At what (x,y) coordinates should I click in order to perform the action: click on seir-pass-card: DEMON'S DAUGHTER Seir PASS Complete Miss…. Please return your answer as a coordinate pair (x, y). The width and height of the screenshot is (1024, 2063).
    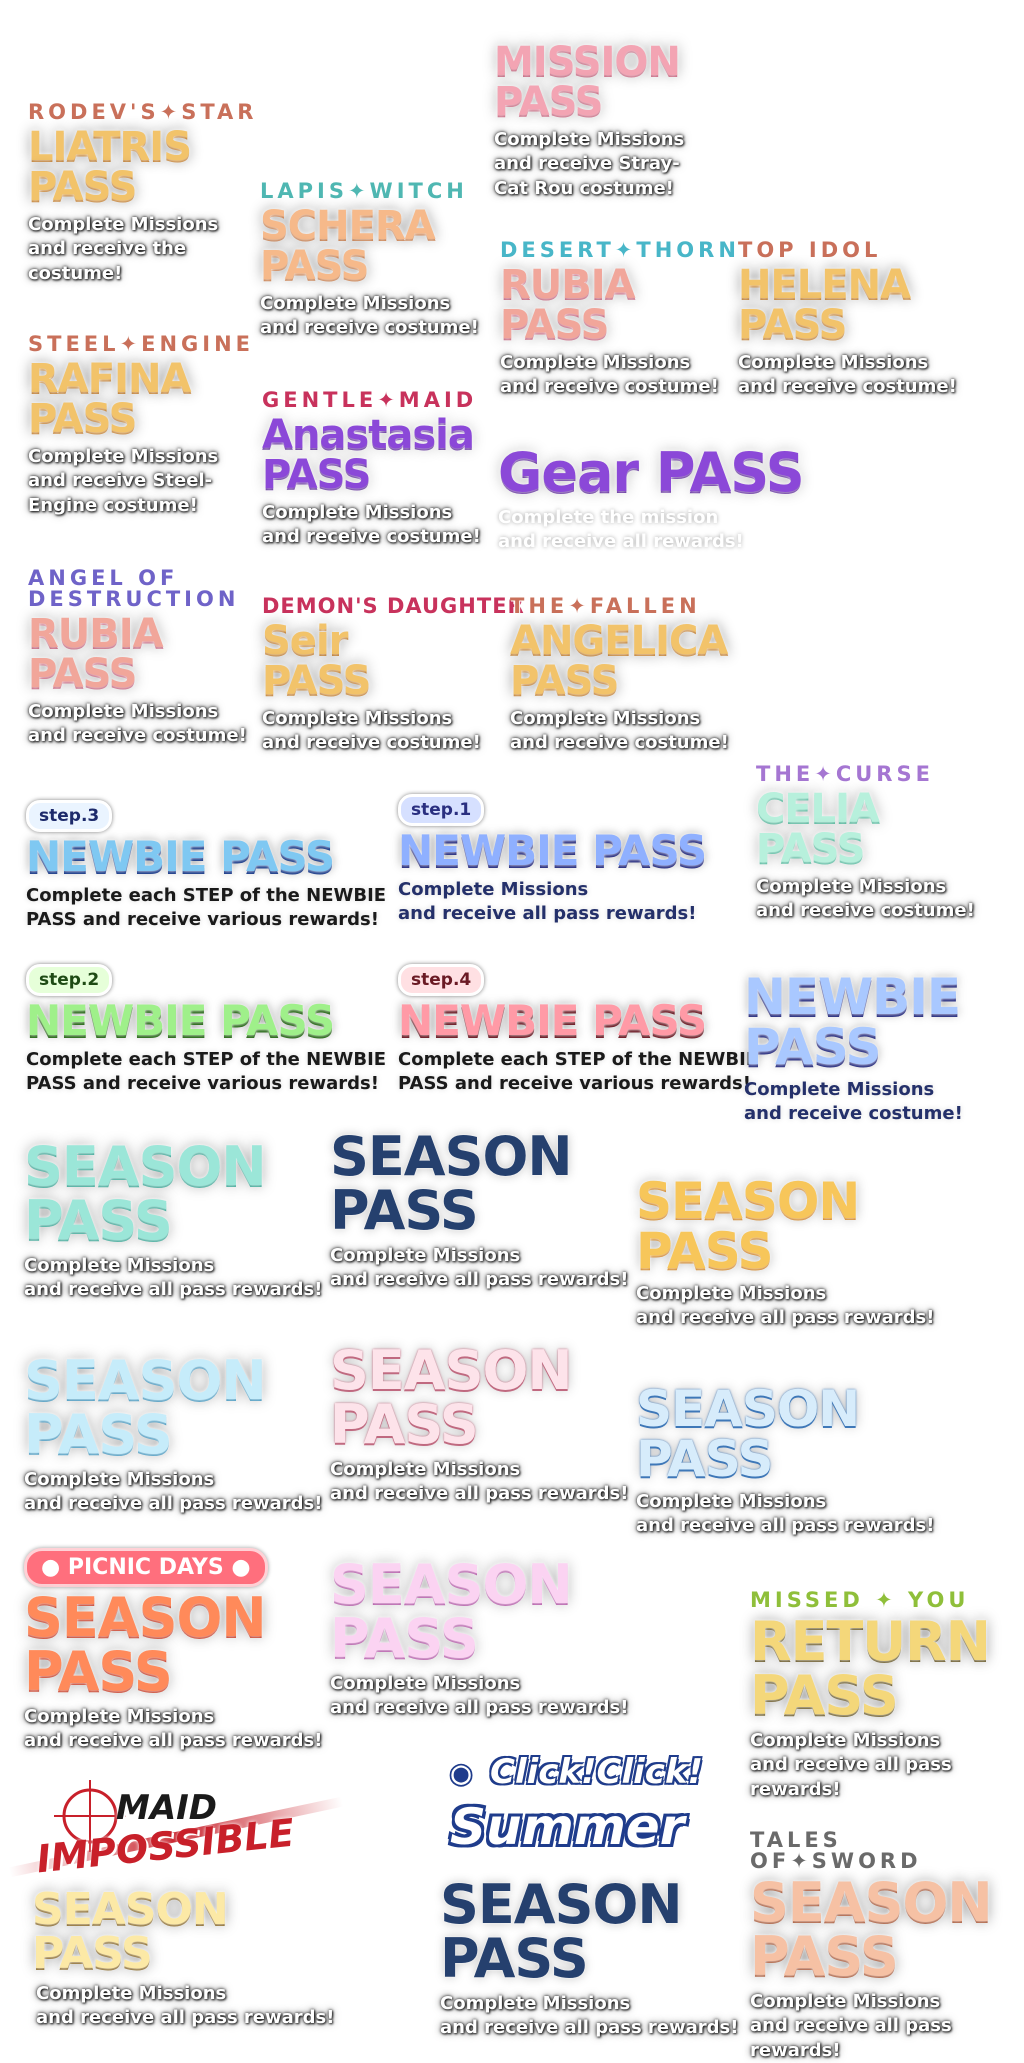
    Looking at the image, I should click on (393, 676).